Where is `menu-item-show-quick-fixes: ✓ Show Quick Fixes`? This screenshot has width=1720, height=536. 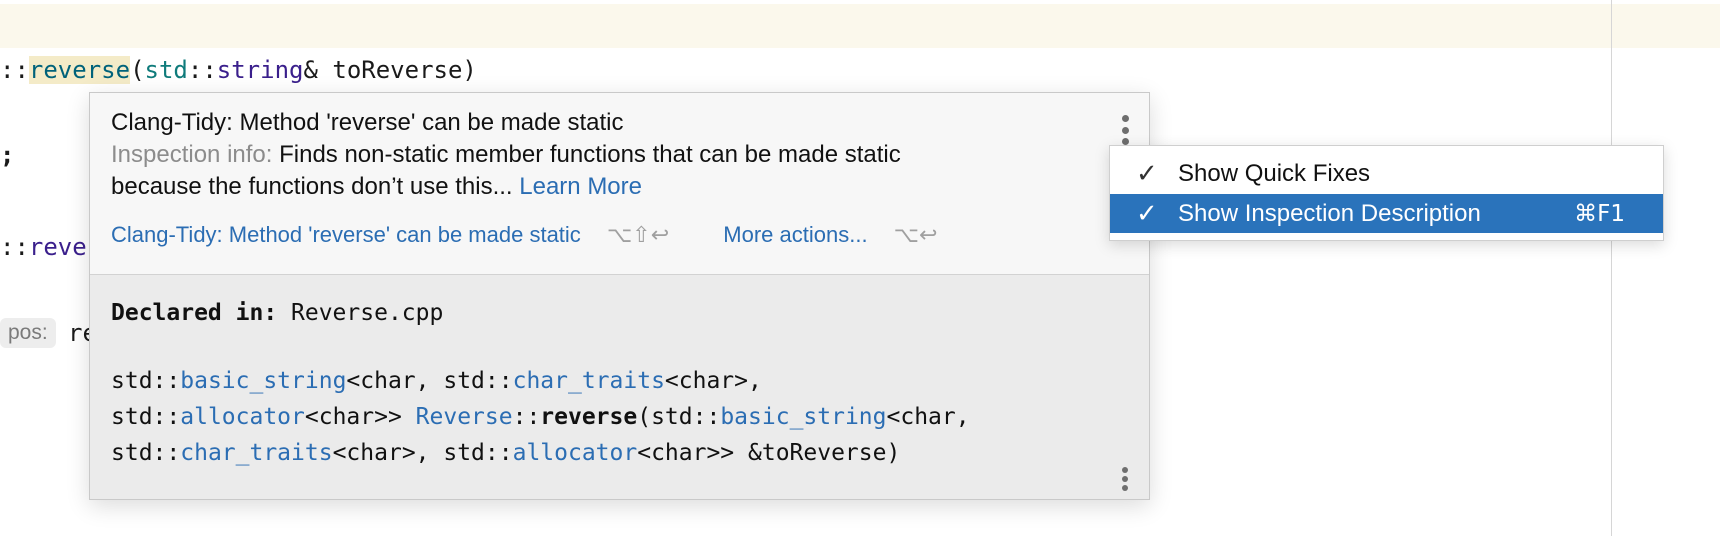 menu-item-show-quick-fixes: ✓ Show Quick Fixes is located at coordinates (1386, 173).